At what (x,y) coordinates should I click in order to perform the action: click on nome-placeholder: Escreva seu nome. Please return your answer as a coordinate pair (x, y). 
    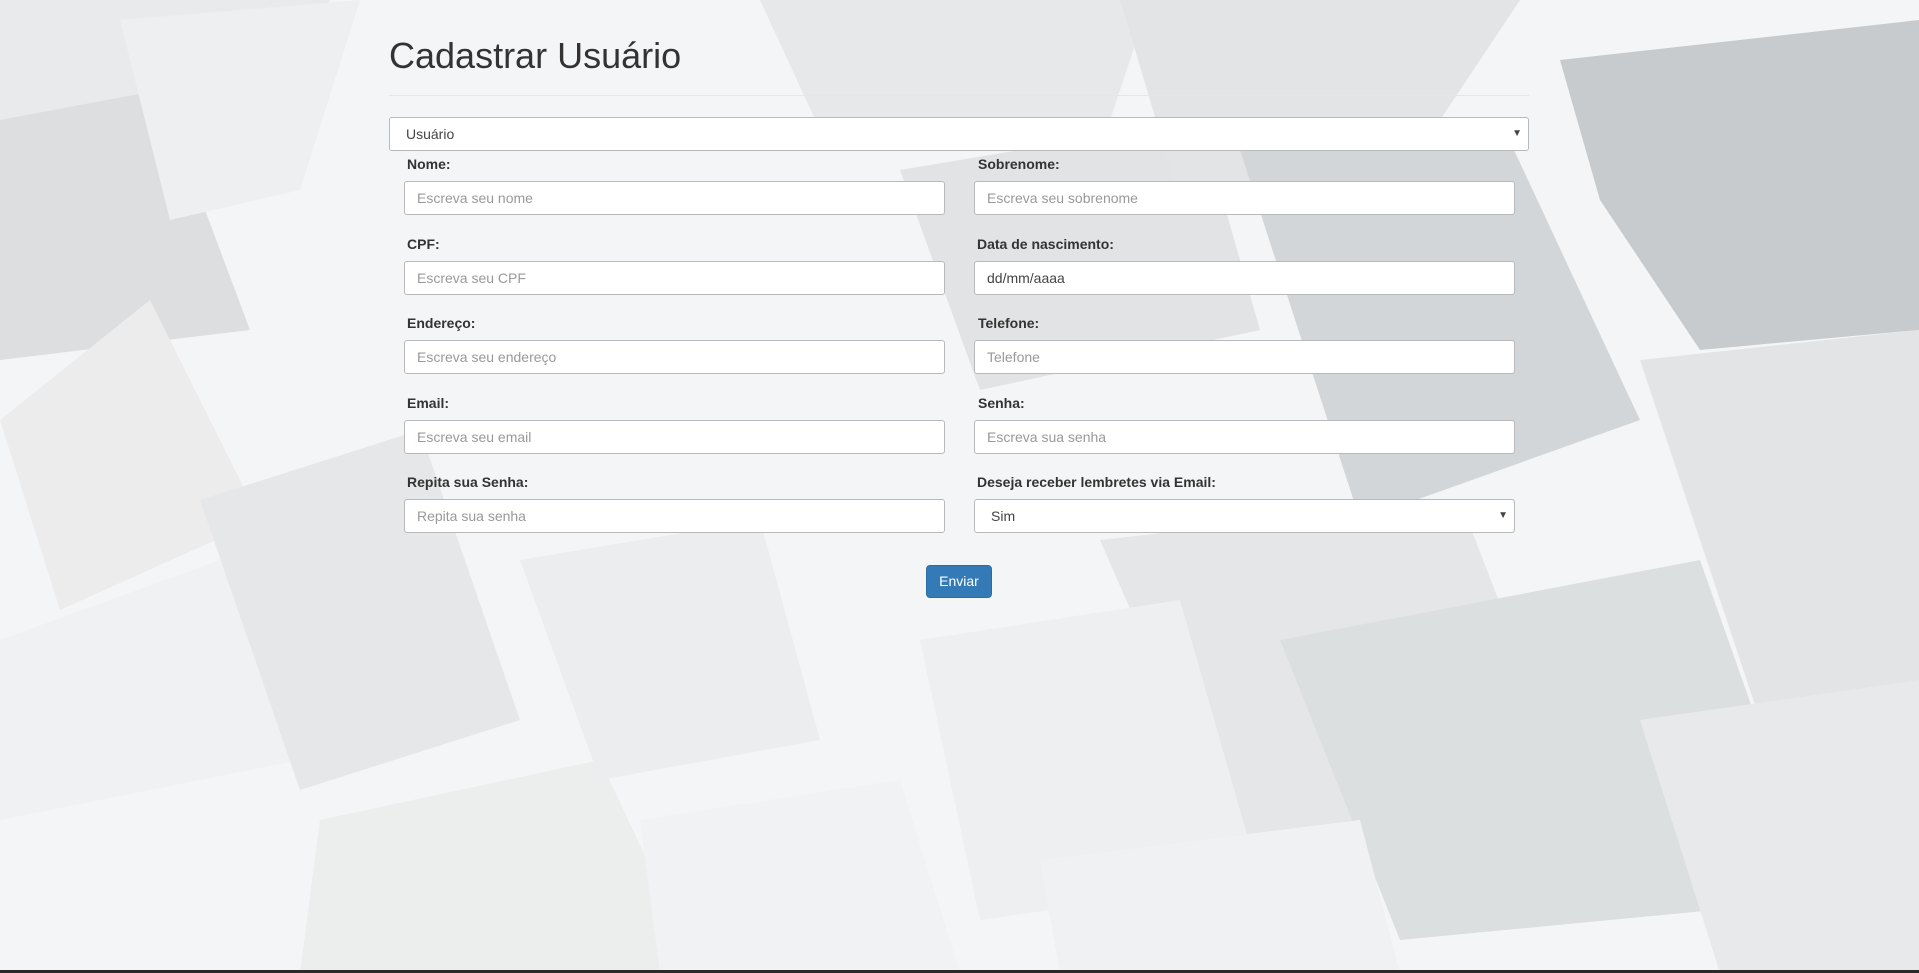
    Looking at the image, I should click on (475, 198).